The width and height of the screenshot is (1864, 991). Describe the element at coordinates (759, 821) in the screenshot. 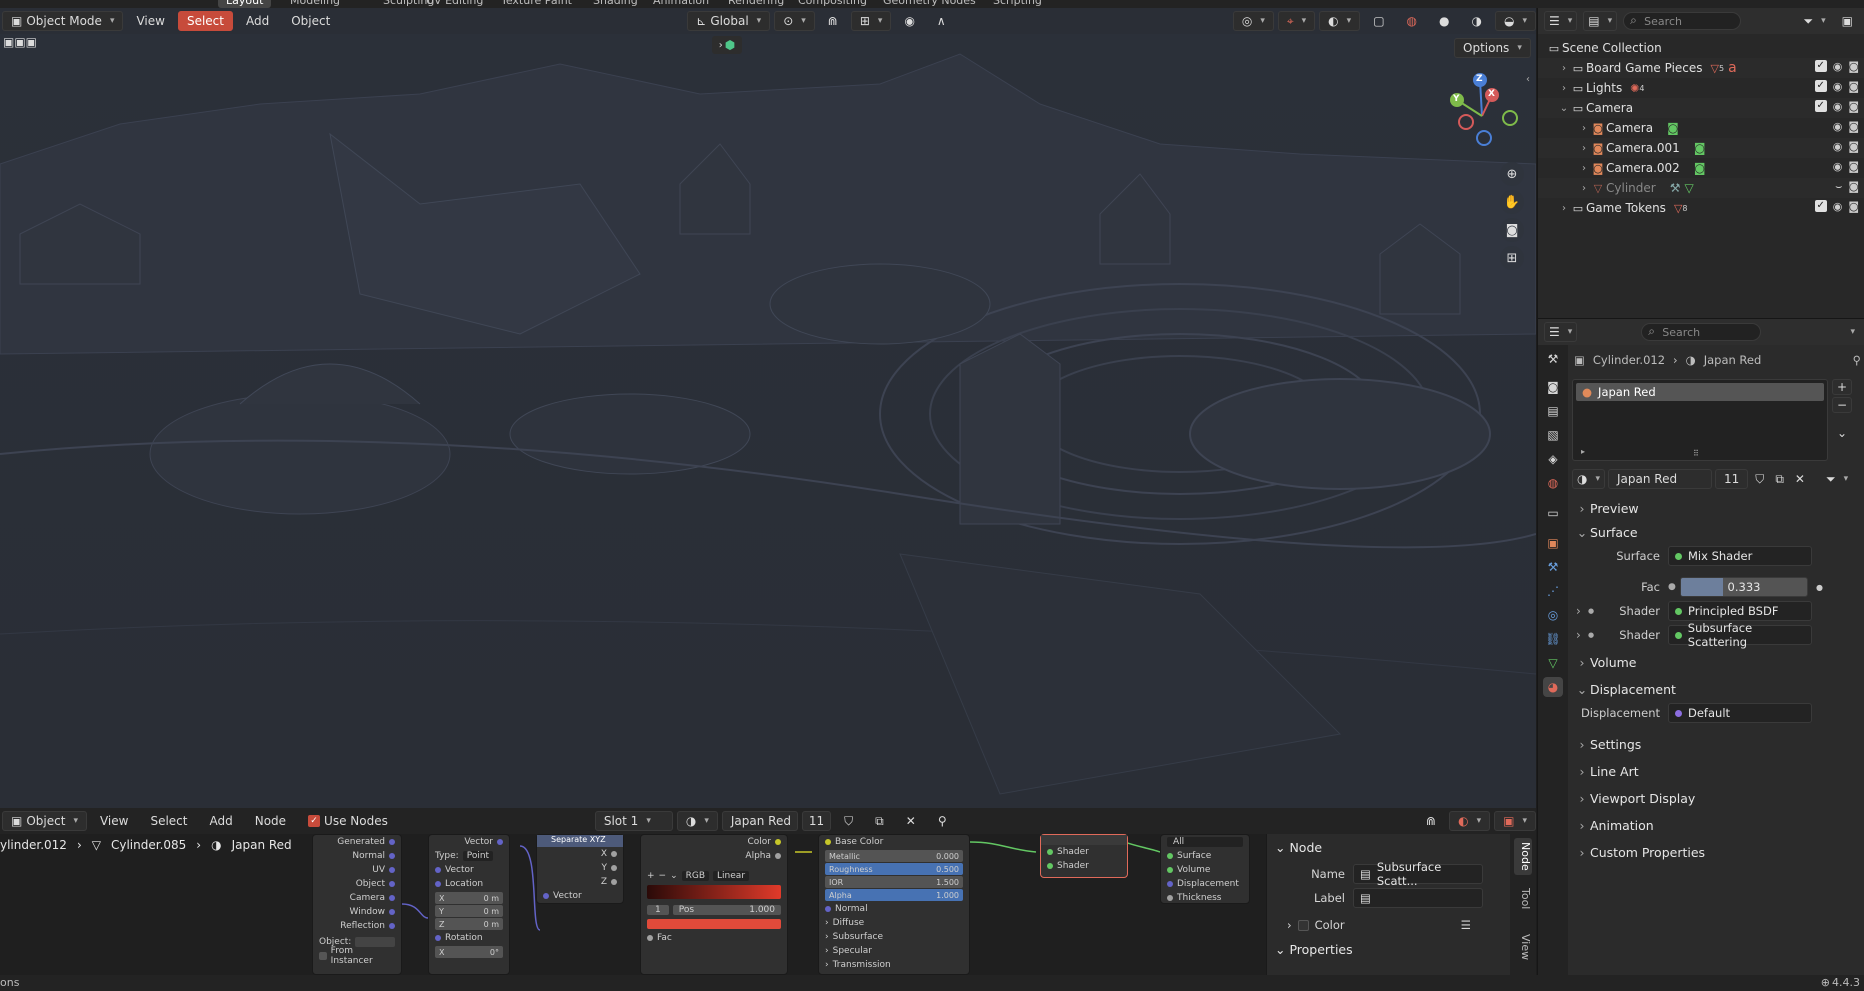

I see `material-name-field: Japan Red` at that location.